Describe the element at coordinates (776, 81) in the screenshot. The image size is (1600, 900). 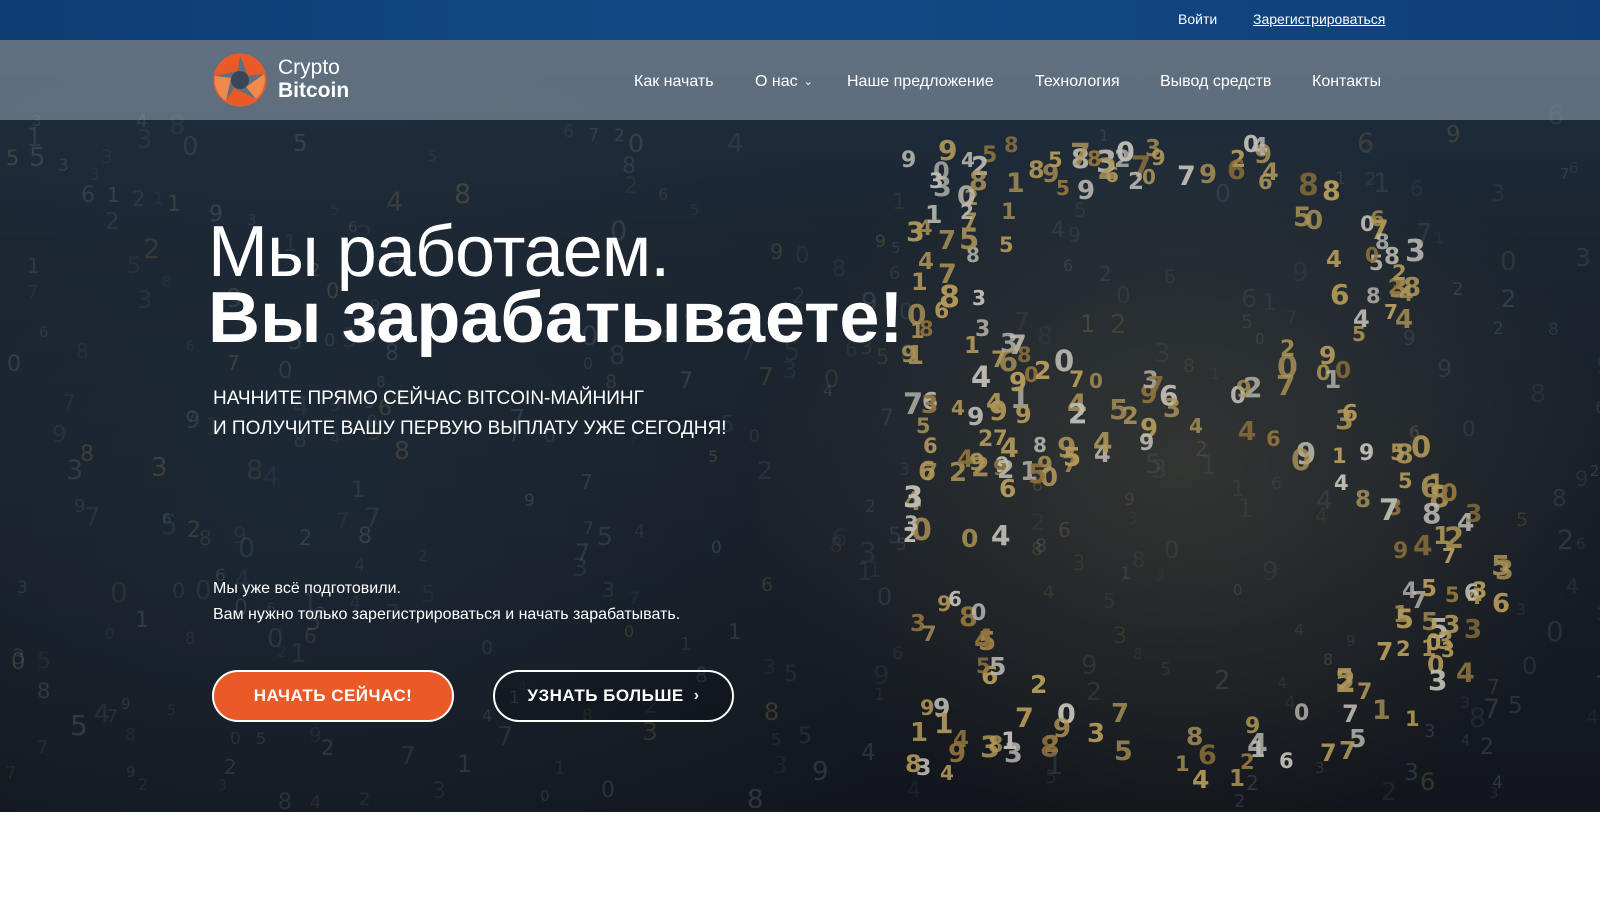
I see `nav-about-label: О нас` at that location.